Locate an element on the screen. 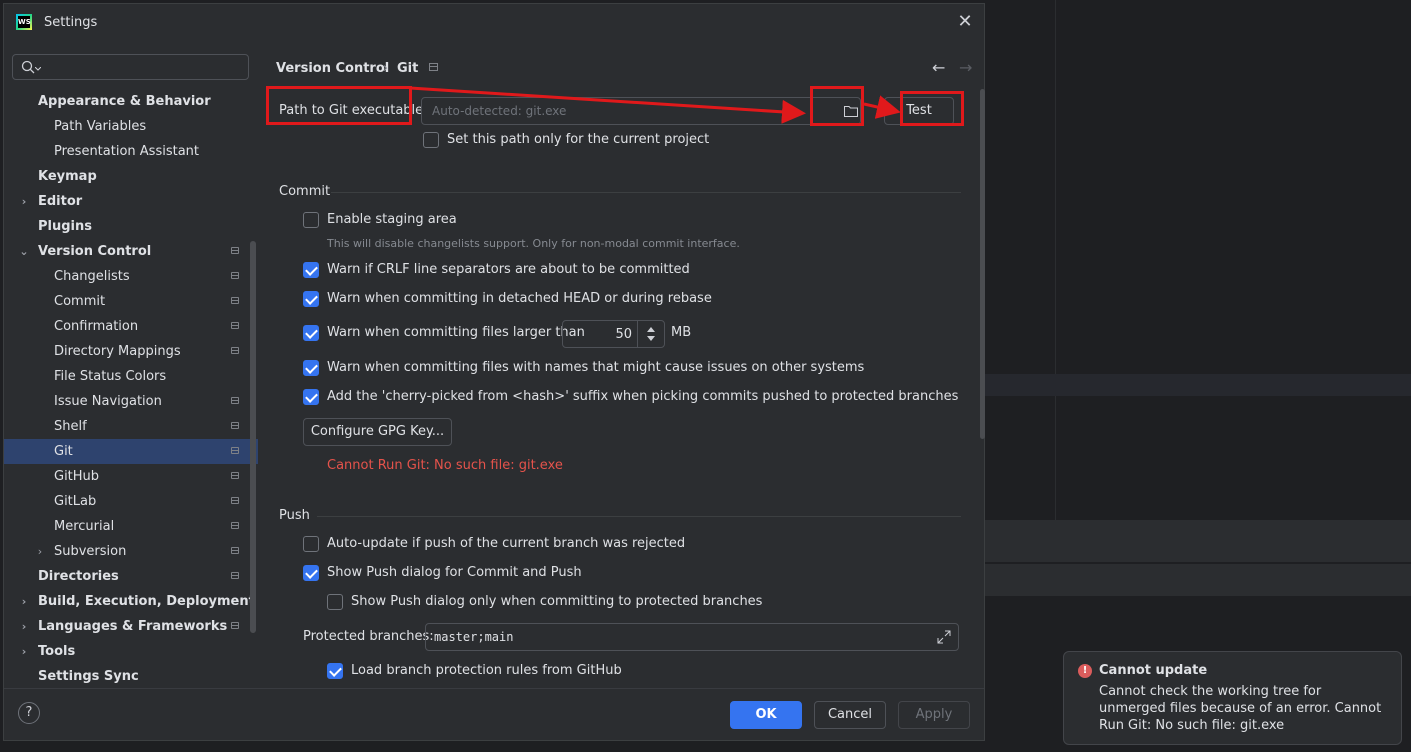 The height and width of the screenshot is (752, 1411). sidebar-item: › Subversion is located at coordinates (131, 551).